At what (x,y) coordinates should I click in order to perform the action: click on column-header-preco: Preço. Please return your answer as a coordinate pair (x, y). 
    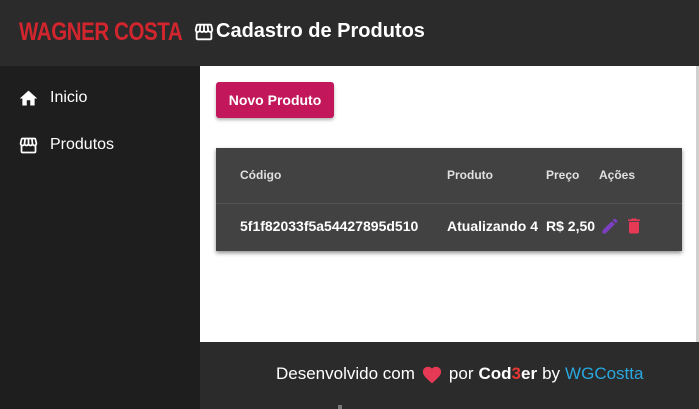
    Looking at the image, I should click on (563, 175).